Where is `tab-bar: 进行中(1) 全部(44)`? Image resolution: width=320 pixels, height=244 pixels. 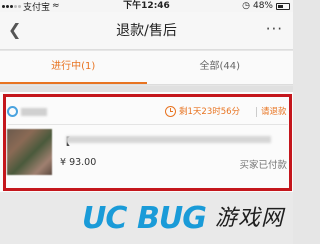
tab-bar: 进行中(1) 全部(44) is located at coordinates (146, 68).